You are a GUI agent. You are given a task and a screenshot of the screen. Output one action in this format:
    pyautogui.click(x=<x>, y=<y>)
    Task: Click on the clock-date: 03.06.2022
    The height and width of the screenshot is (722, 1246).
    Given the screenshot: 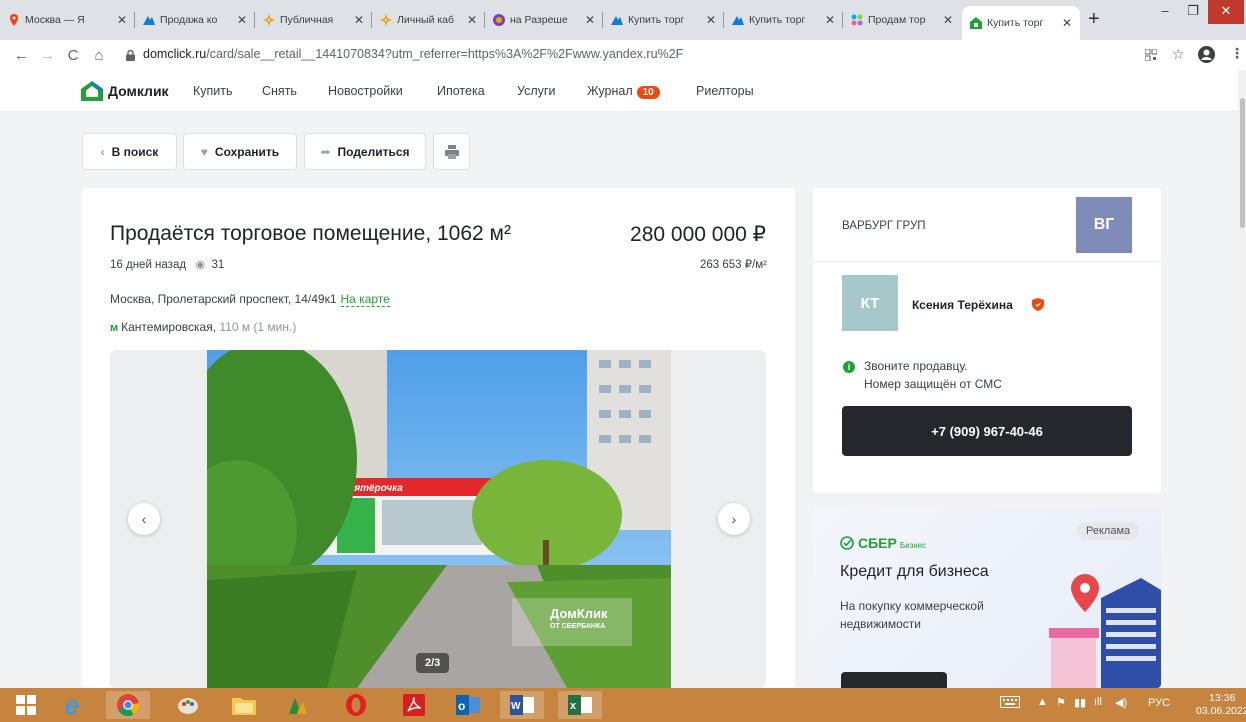 What is the action you would take?
    pyautogui.click(x=1221, y=711)
    